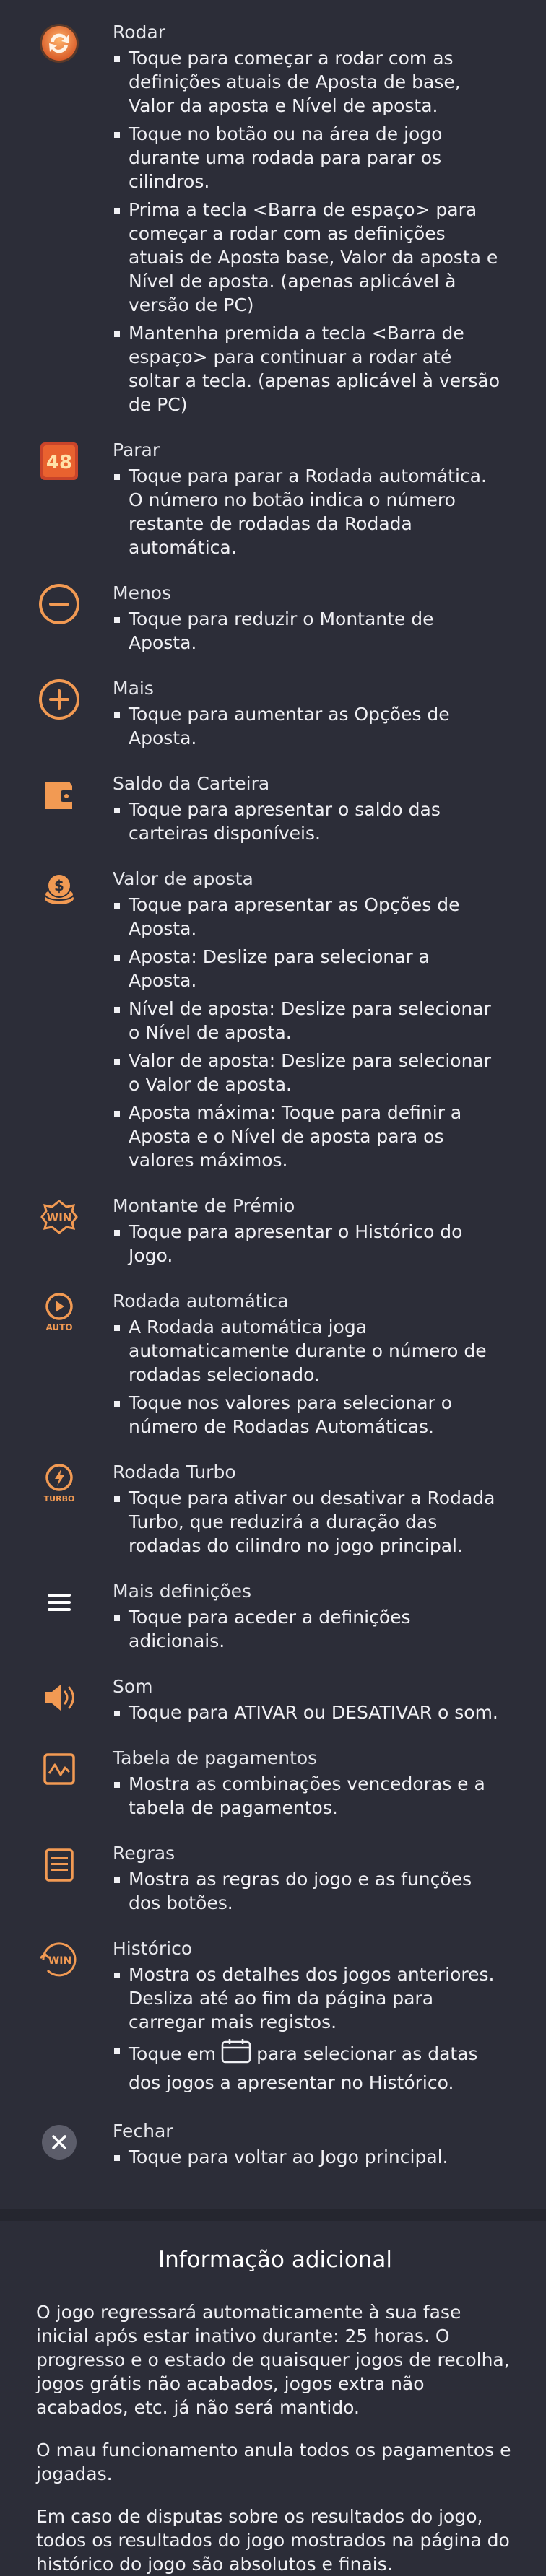 The height and width of the screenshot is (2576, 546). What do you see at coordinates (133, 688) in the screenshot?
I see `item-title: Mais` at bounding box center [133, 688].